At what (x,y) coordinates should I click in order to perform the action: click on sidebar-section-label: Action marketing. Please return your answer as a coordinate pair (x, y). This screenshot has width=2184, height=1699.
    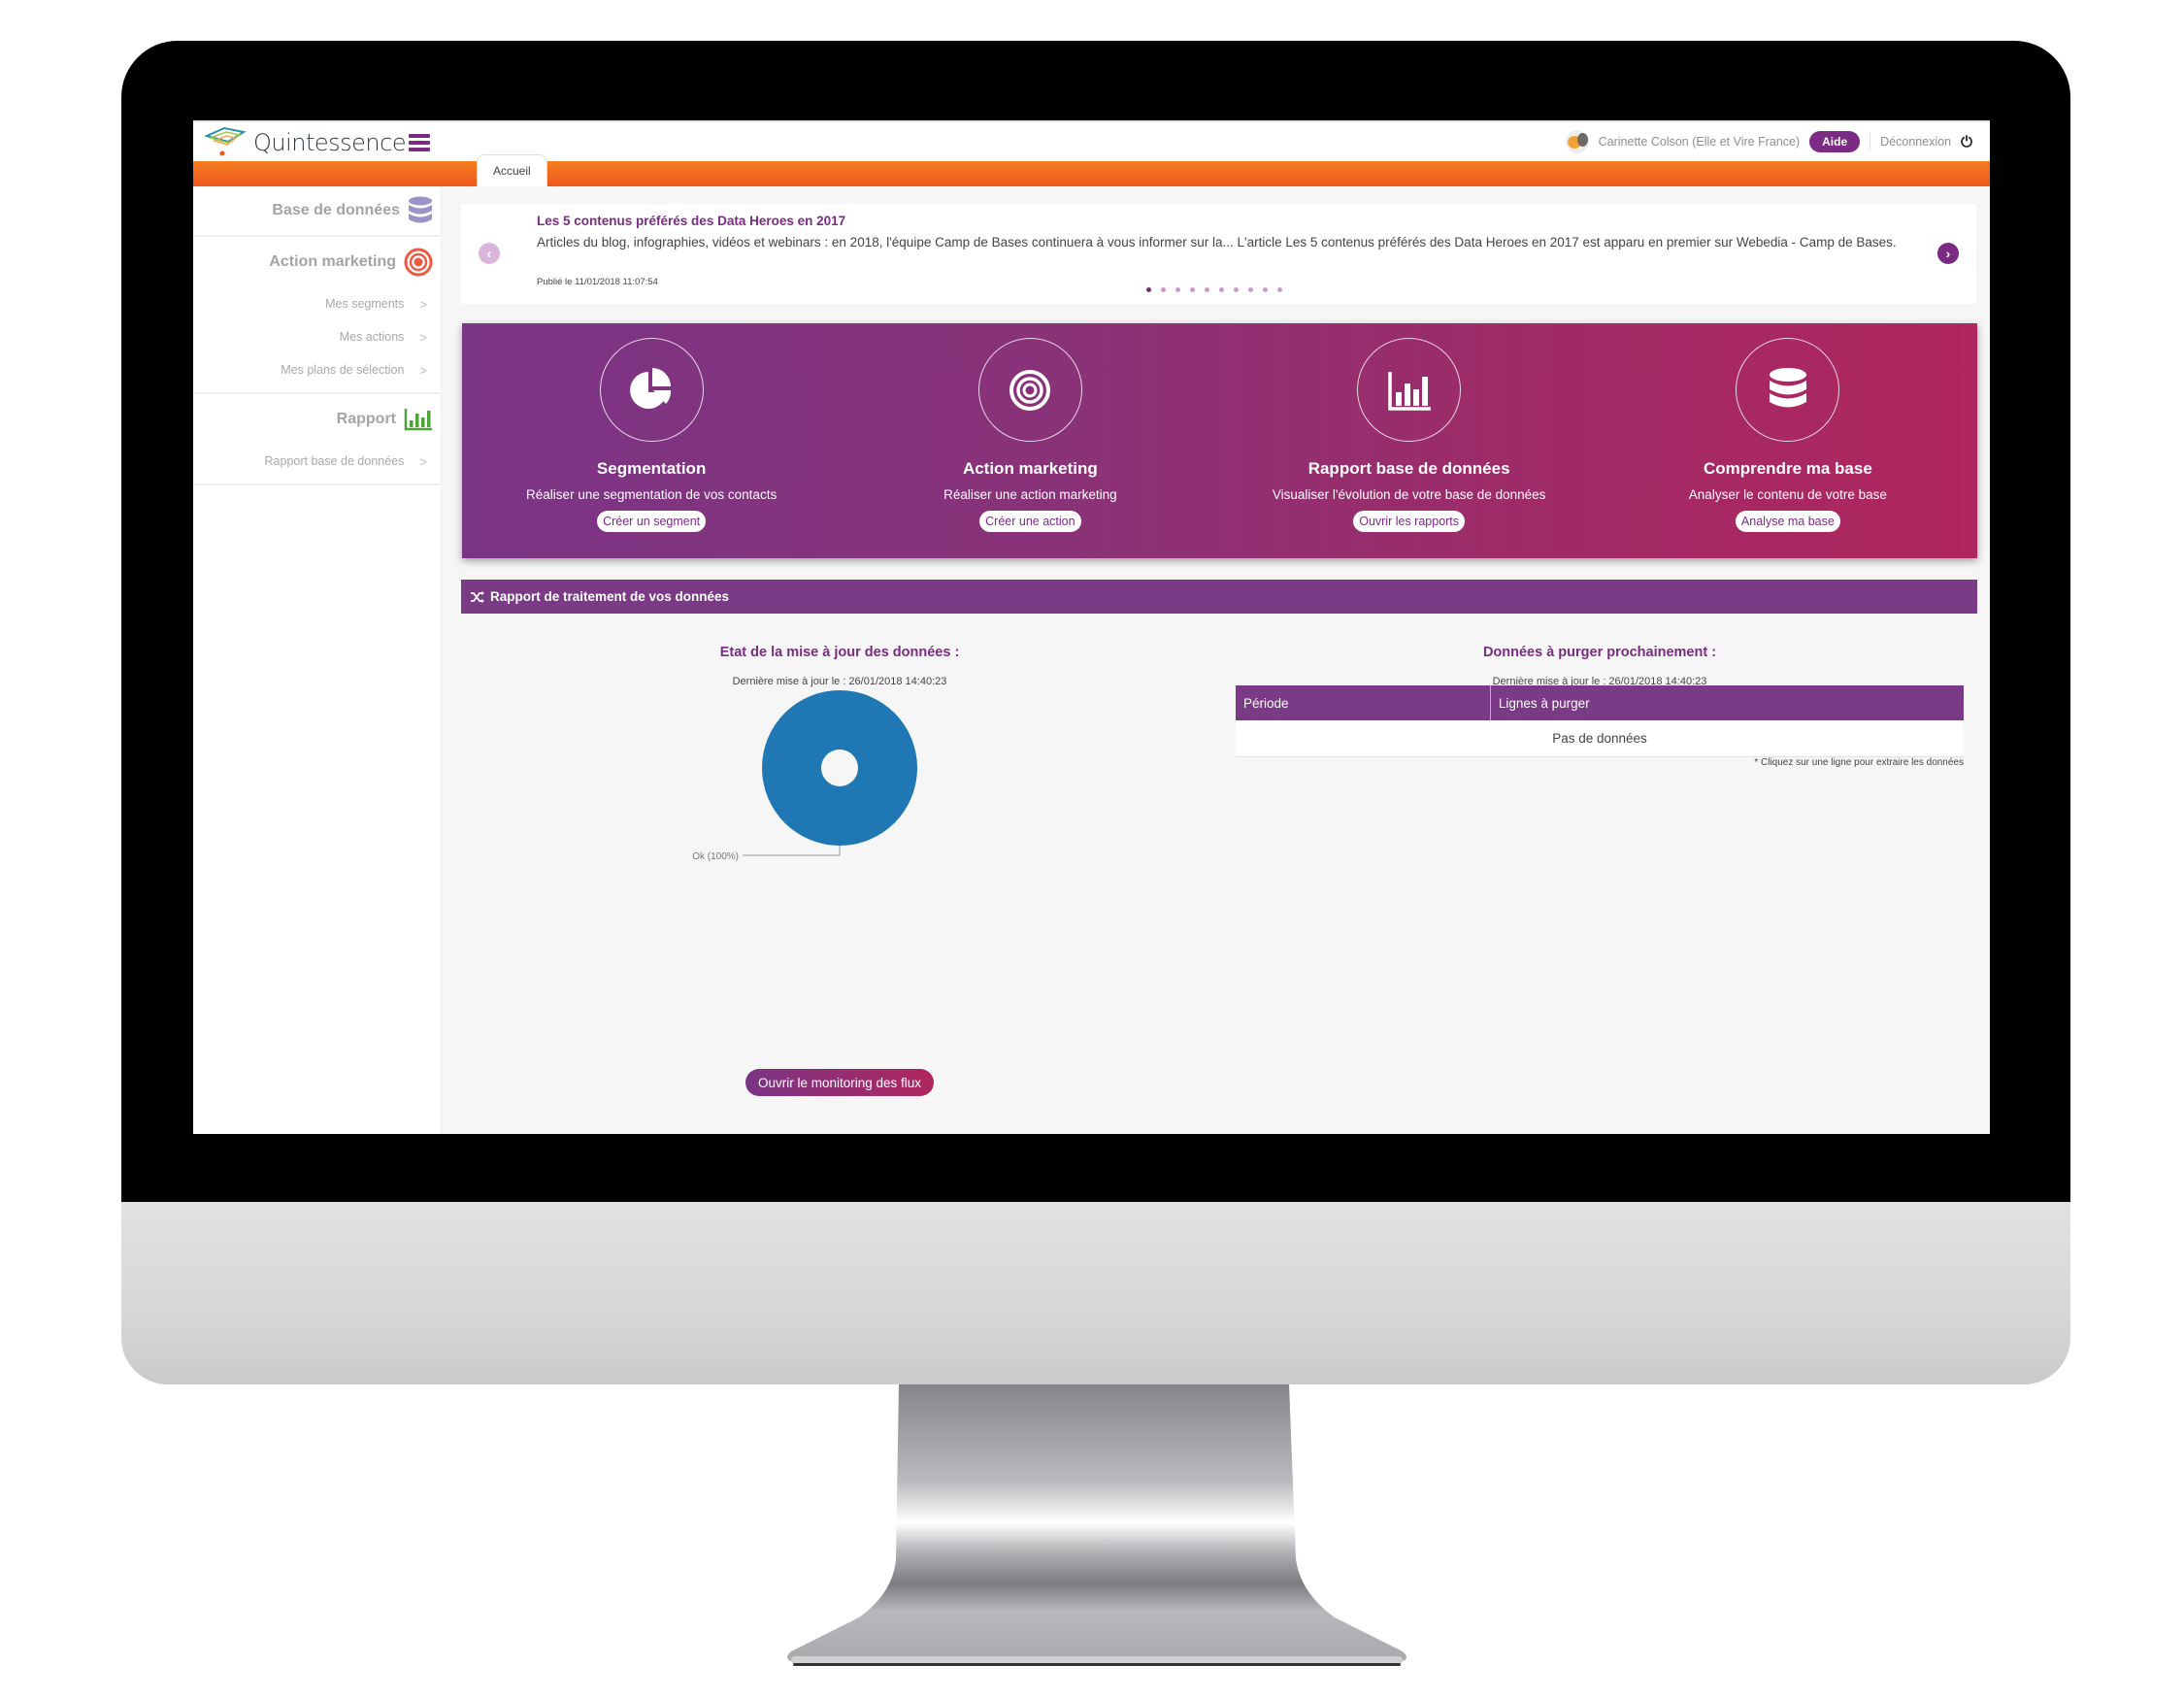
    Looking at the image, I should click on (332, 261).